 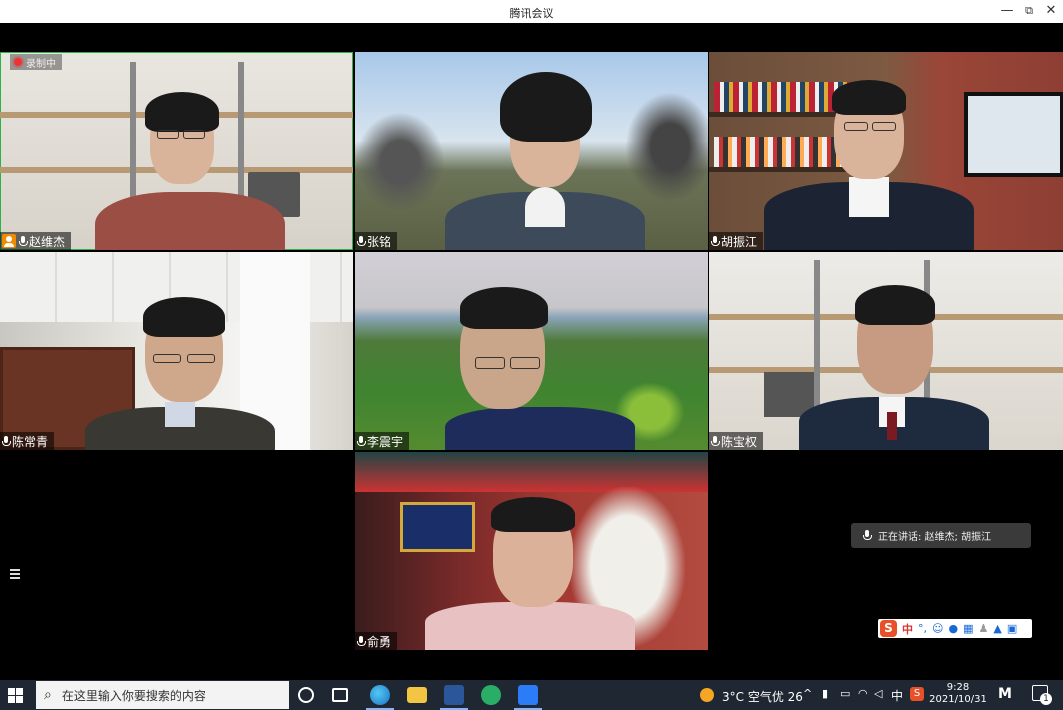 What do you see at coordinates (47, 241) in the screenshot?
I see `participant-name: 赵维杰` at bounding box center [47, 241].